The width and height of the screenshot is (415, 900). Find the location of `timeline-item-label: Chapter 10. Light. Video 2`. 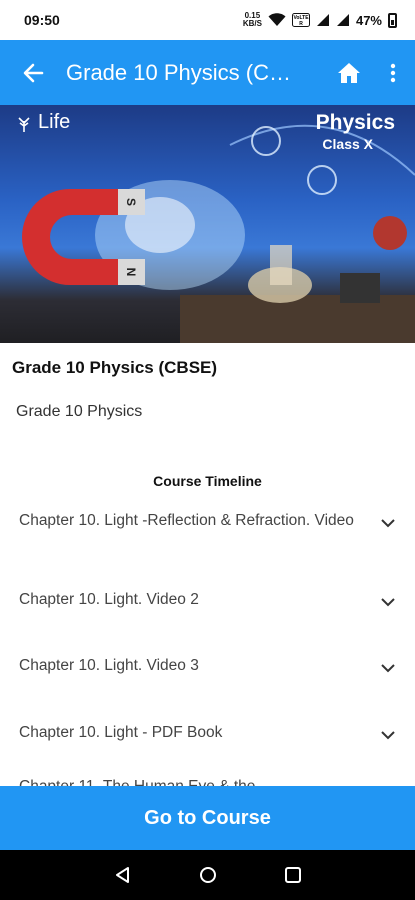

timeline-item-label: Chapter 10. Light. Video 2 is located at coordinates (109, 599).